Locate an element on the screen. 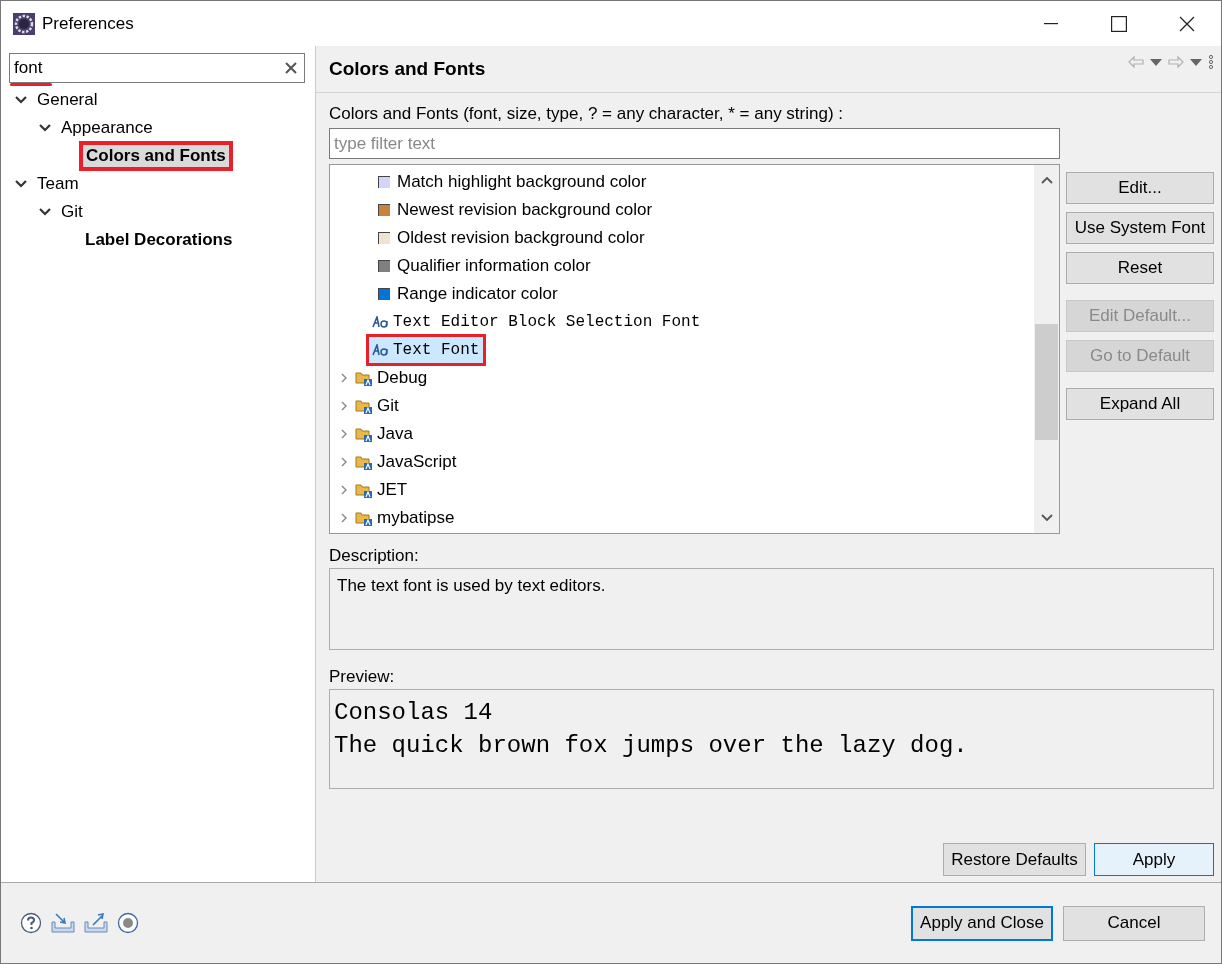  list-item: JavaScript is located at coordinates (408, 462).